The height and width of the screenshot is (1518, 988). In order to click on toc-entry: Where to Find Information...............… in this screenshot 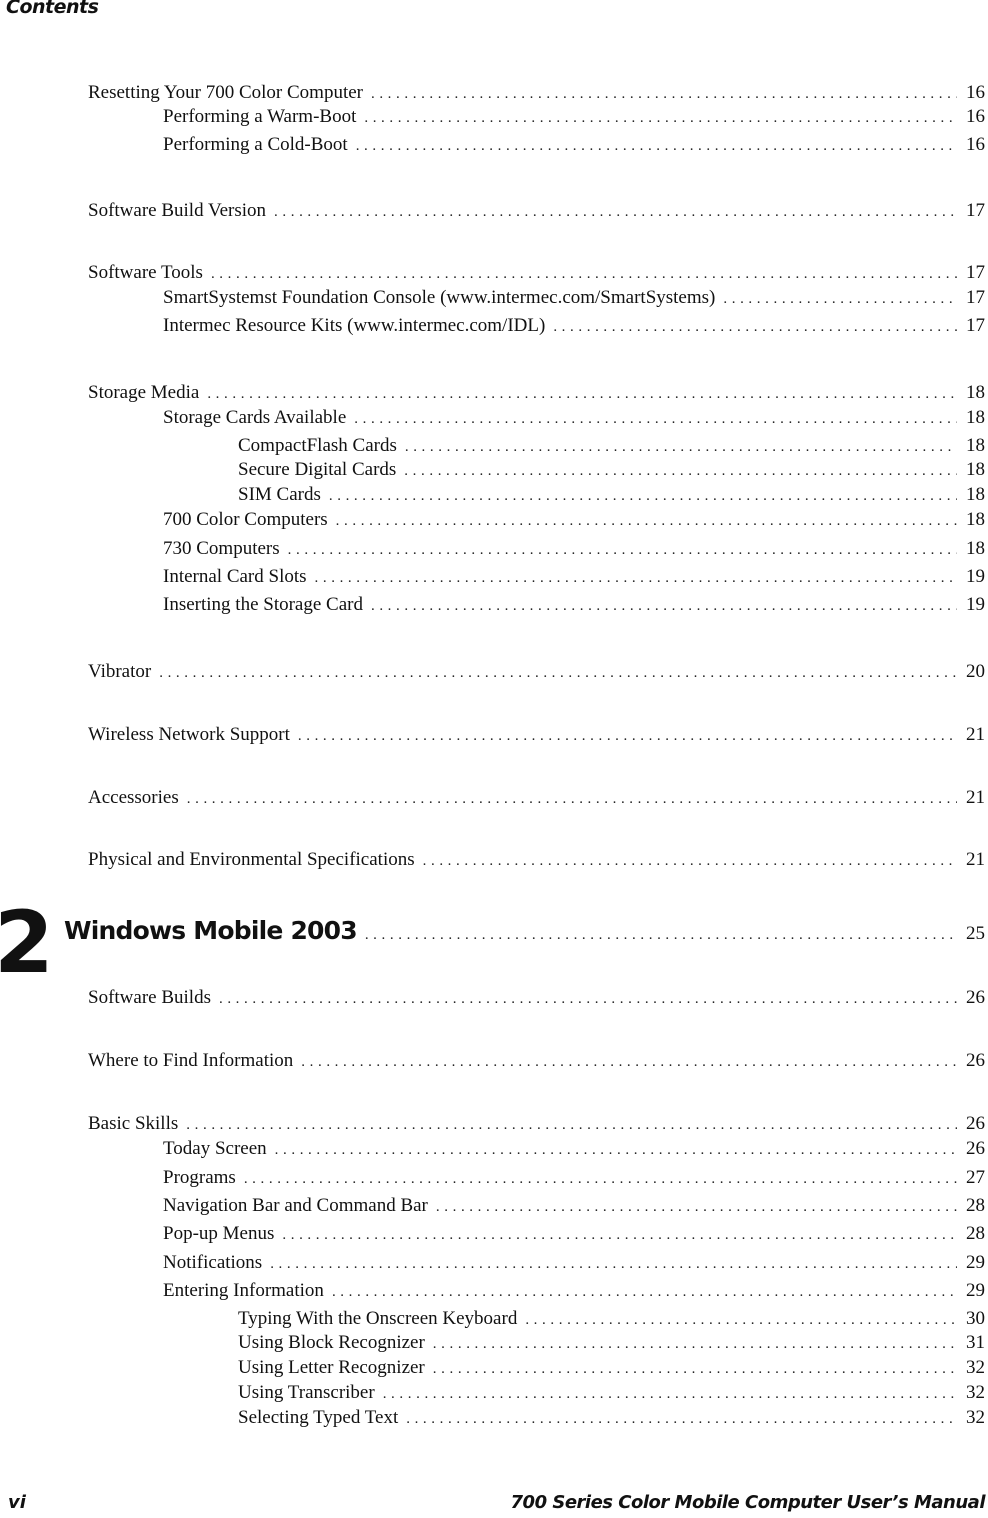, I will do `click(536, 1062)`.